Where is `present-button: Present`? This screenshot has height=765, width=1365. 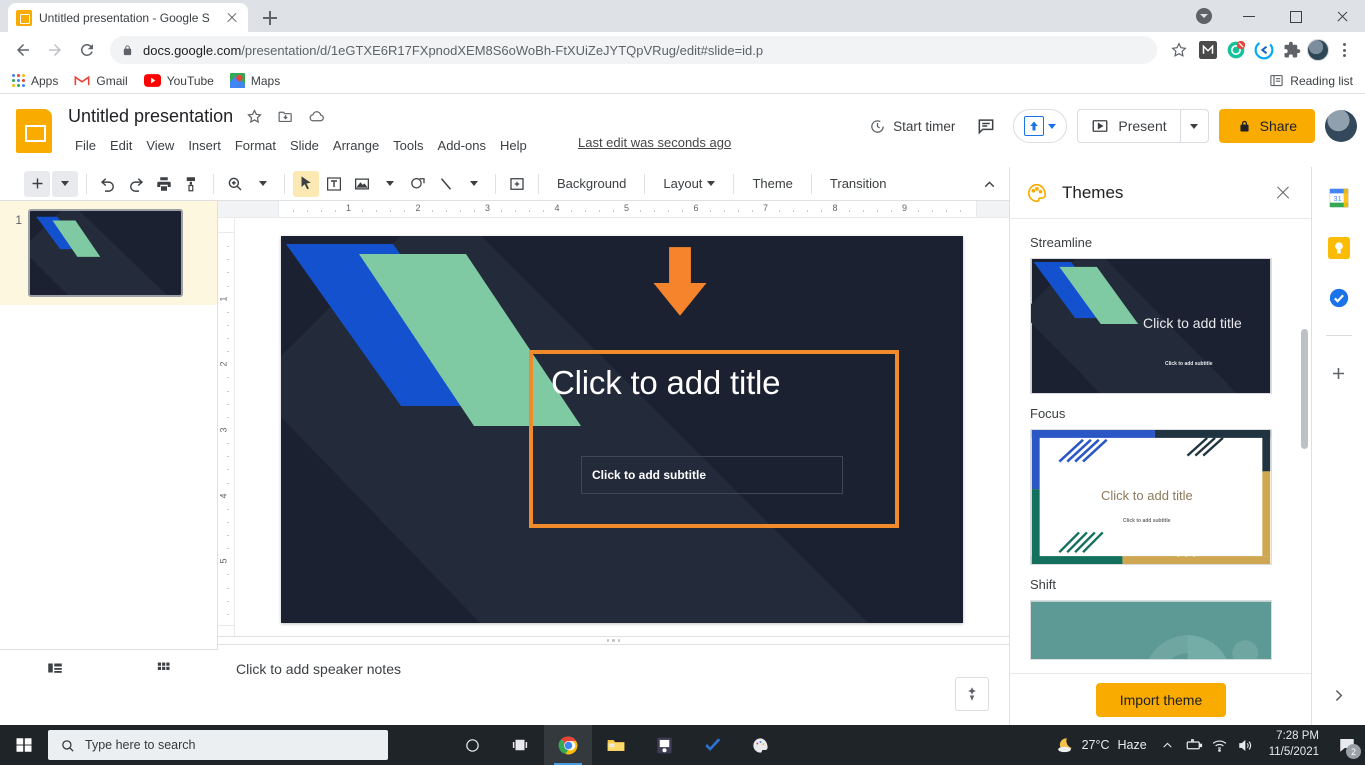
present-button: Present is located at coordinates (1128, 126).